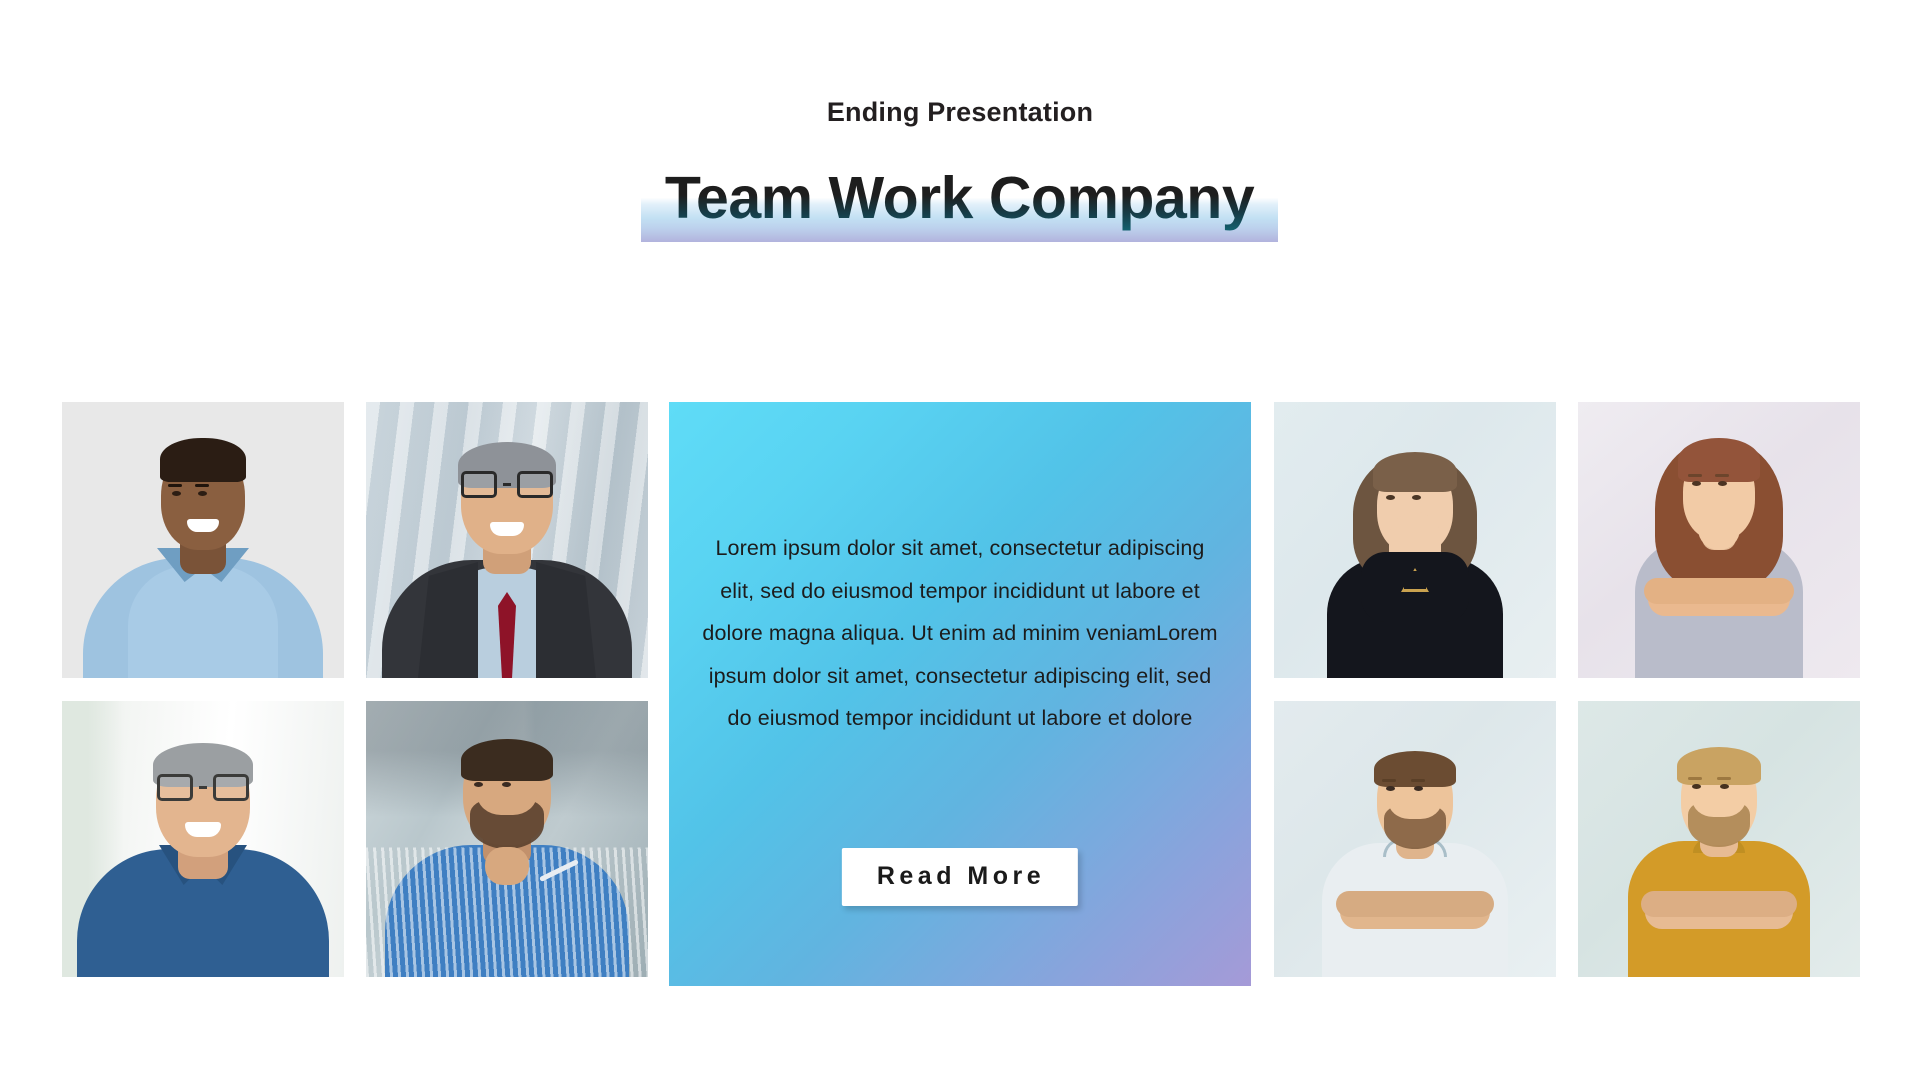  Describe the element at coordinates (1415, 839) in the screenshot. I see `photo-young-man-white-tee` at that location.